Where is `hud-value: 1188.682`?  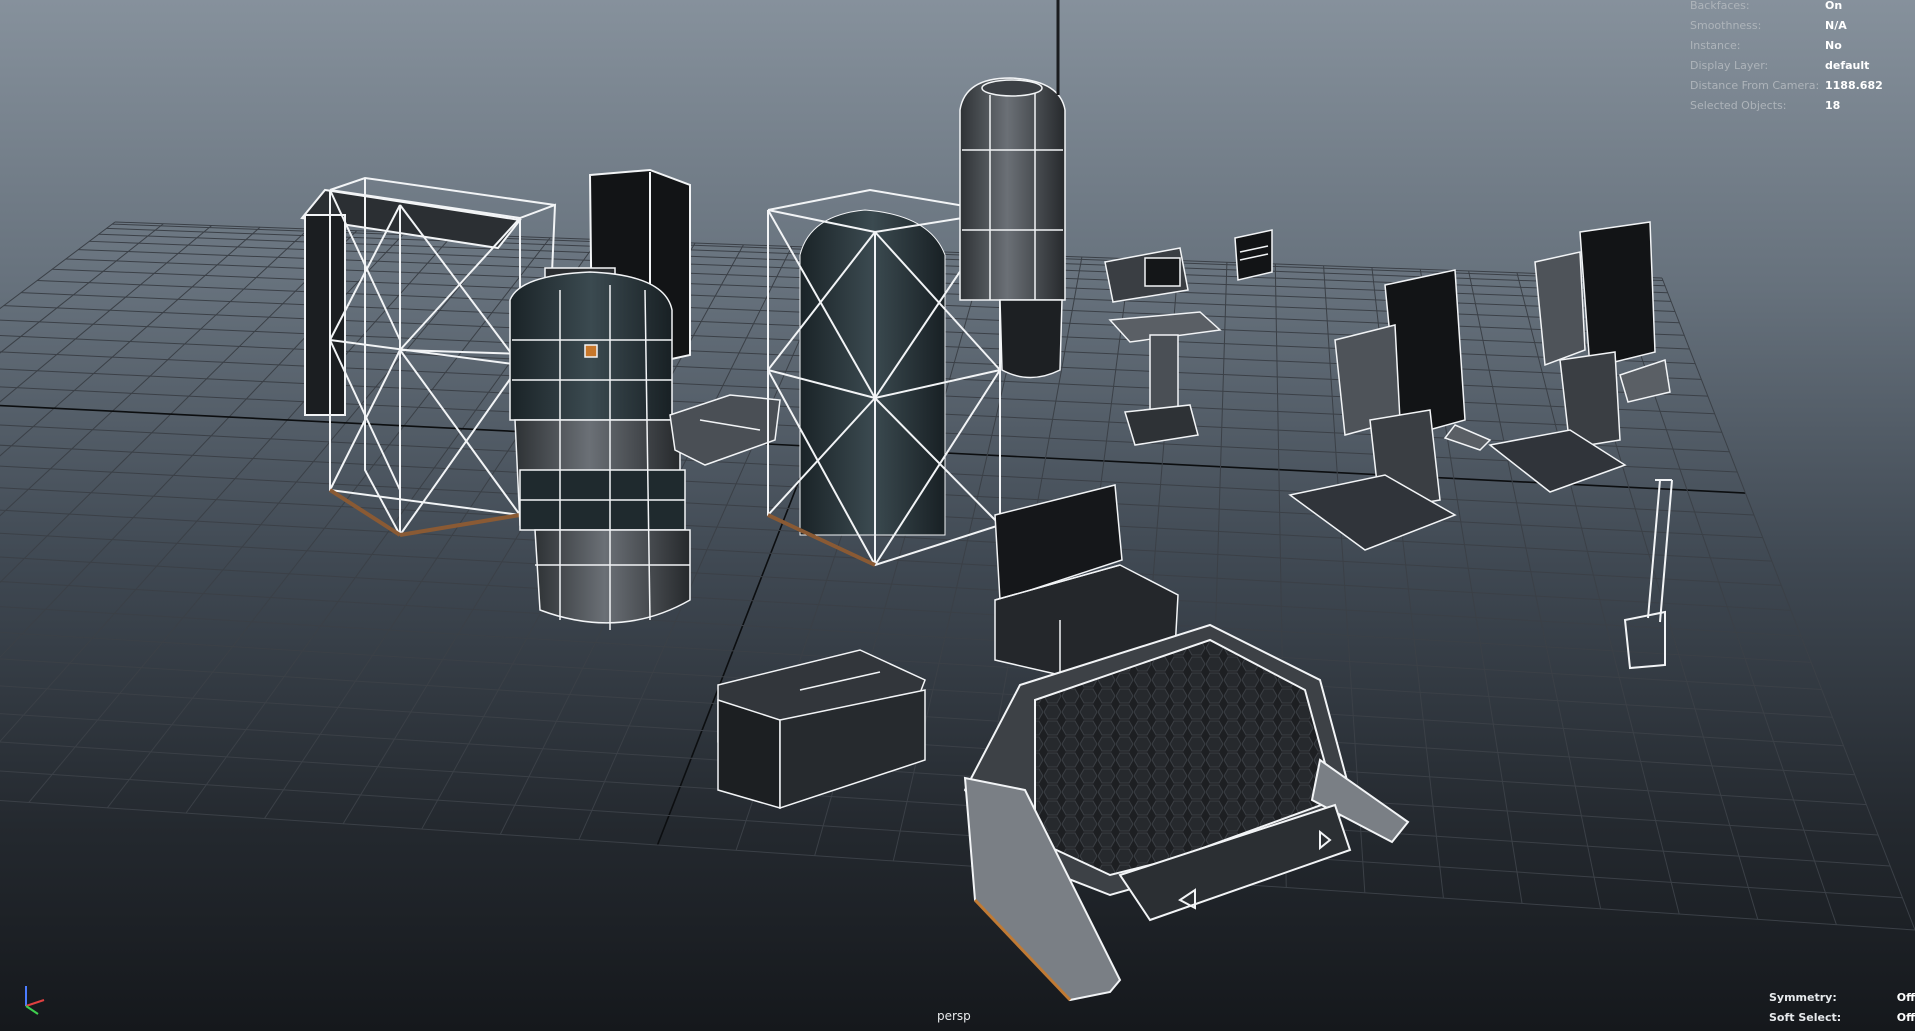 hud-value: 1188.682 is located at coordinates (1854, 85).